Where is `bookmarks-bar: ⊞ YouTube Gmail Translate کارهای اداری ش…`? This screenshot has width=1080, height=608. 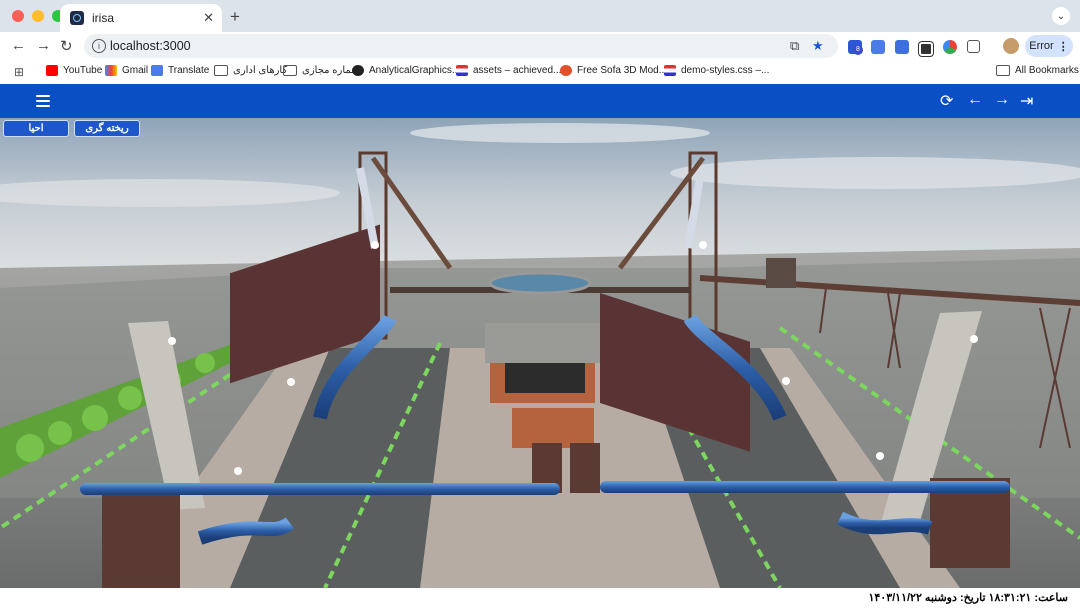
bookmarks-bar: ⊞ YouTube Gmail Translate کارهای اداری ش… is located at coordinates (540, 72).